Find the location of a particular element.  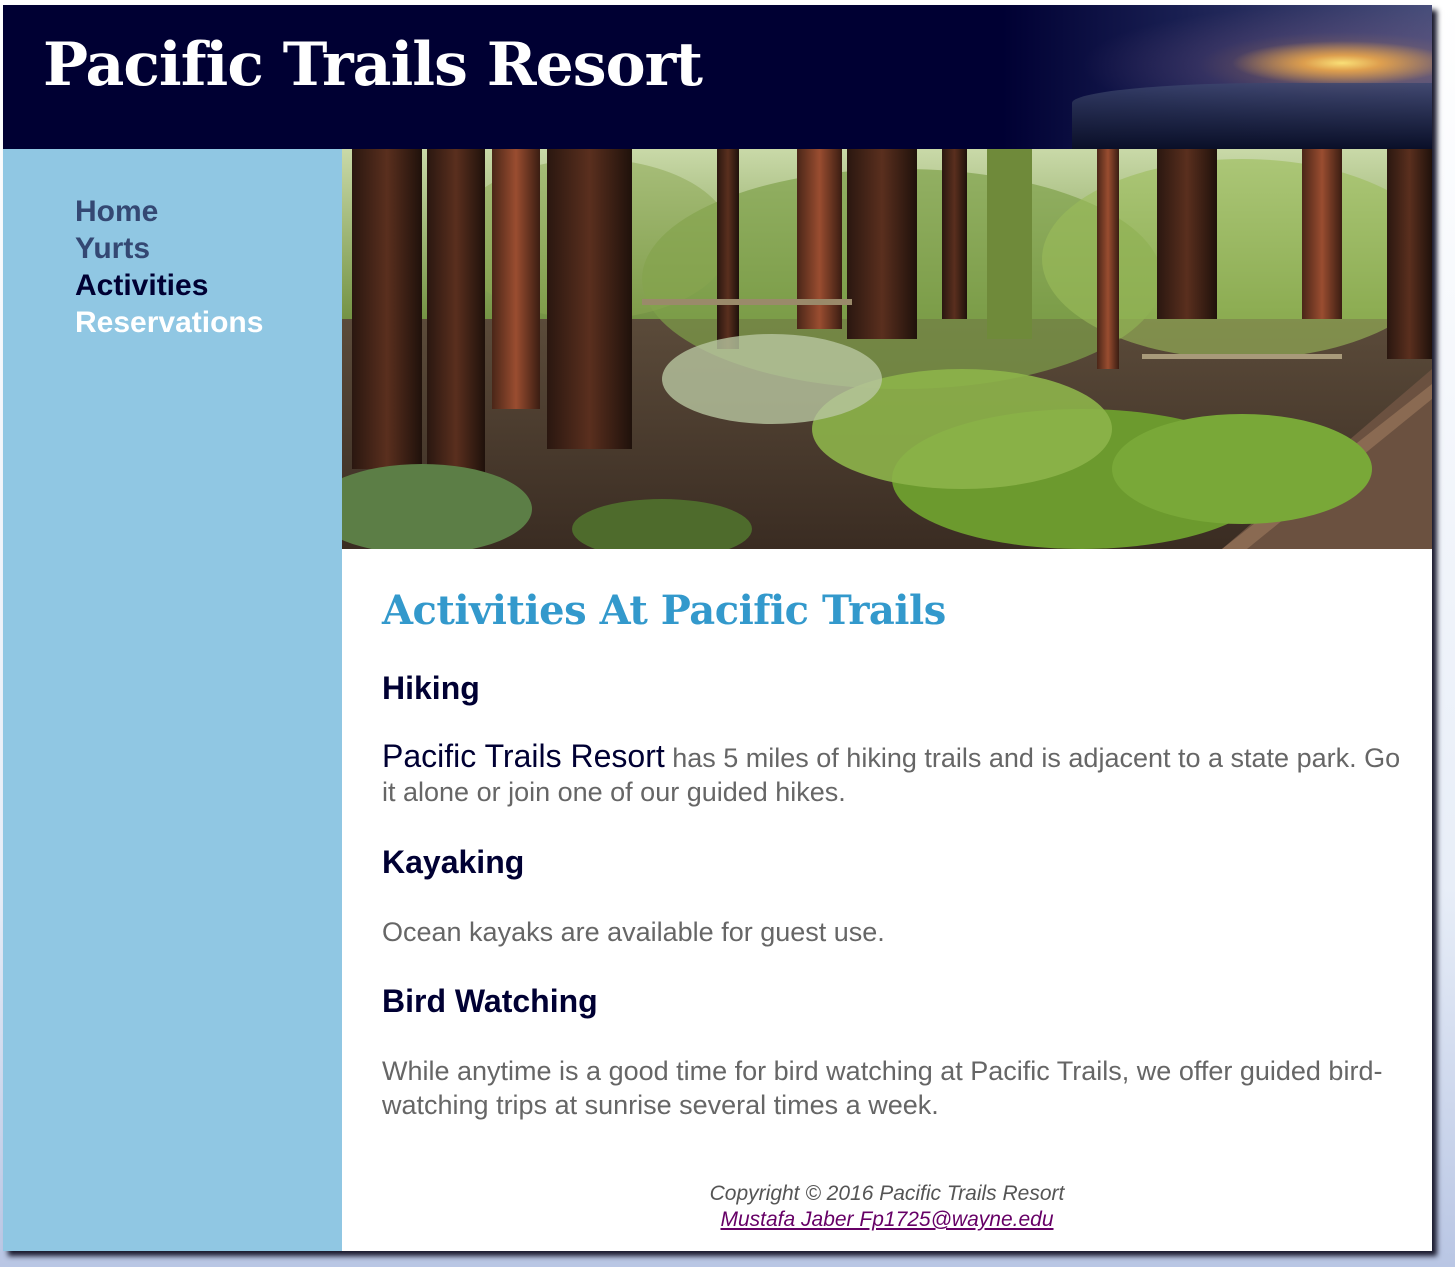

site-title: Pacific Trails Resort is located at coordinates (373, 65).